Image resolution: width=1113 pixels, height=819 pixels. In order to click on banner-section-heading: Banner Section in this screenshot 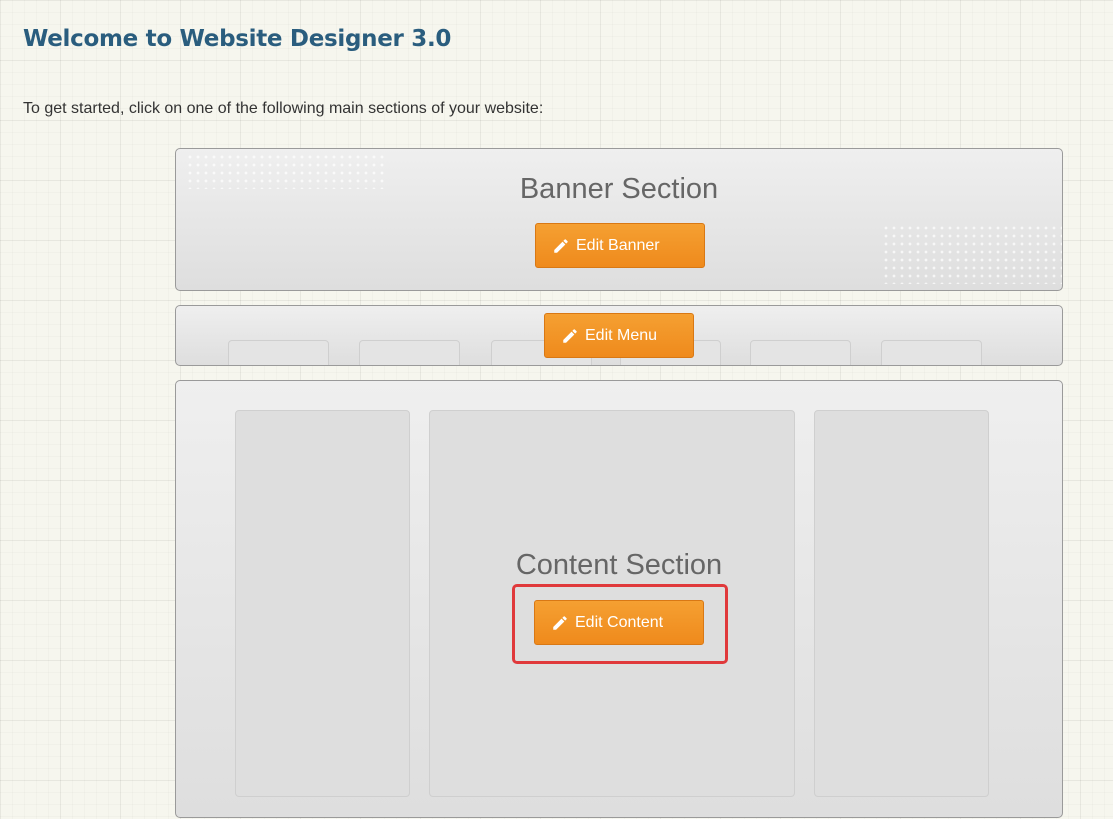, I will do `click(619, 189)`.